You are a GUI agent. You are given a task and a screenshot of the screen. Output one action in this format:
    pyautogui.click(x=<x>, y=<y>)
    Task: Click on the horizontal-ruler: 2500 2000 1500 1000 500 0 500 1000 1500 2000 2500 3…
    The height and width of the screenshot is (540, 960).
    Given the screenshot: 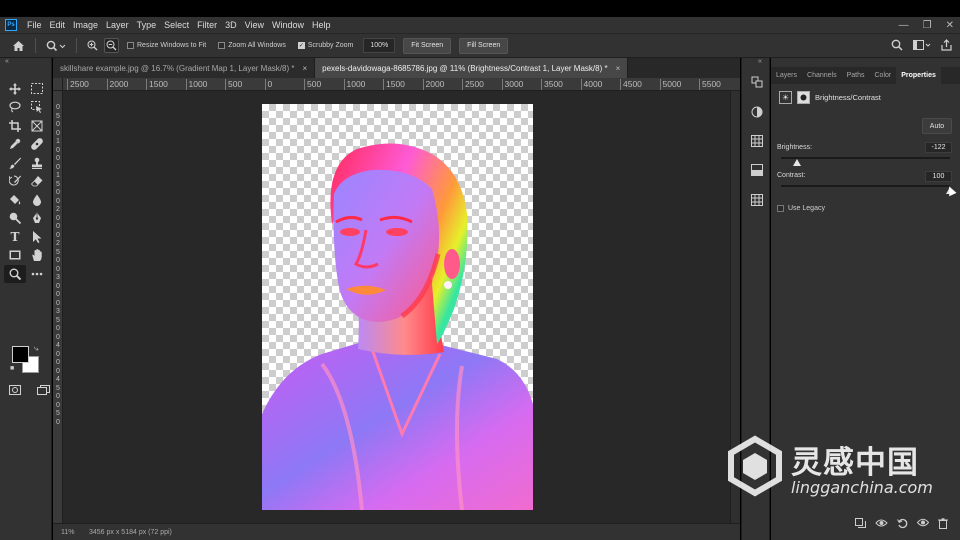 What is the action you would take?
    pyautogui.click(x=401, y=84)
    